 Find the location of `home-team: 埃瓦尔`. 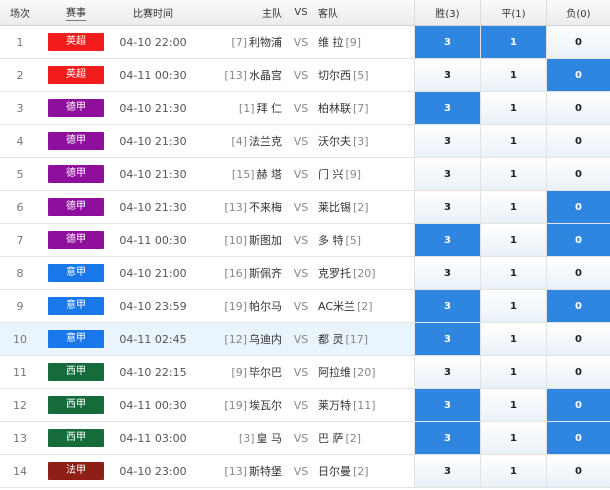

home-team: 埃瓦尔 is located at coordinates (265, 405).